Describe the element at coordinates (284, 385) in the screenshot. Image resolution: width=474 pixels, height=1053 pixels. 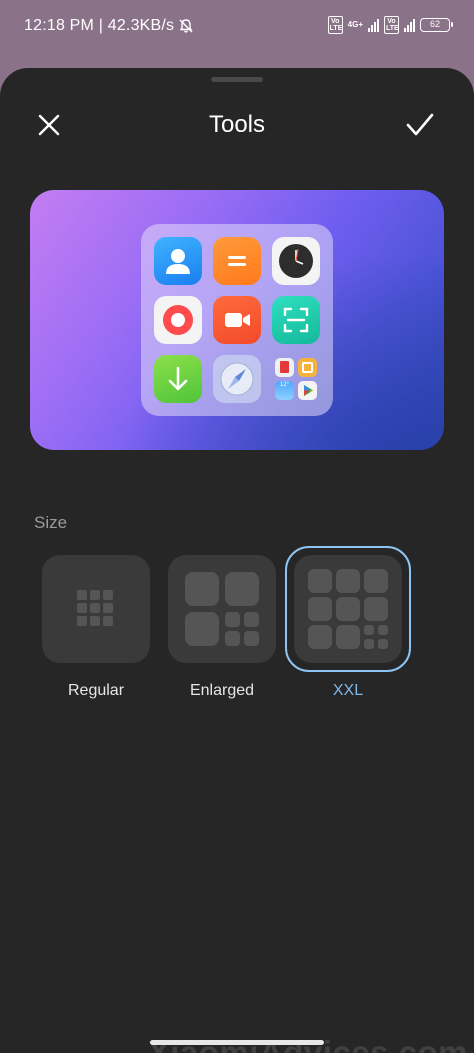
I see `weather-temp: 12°` at that location.